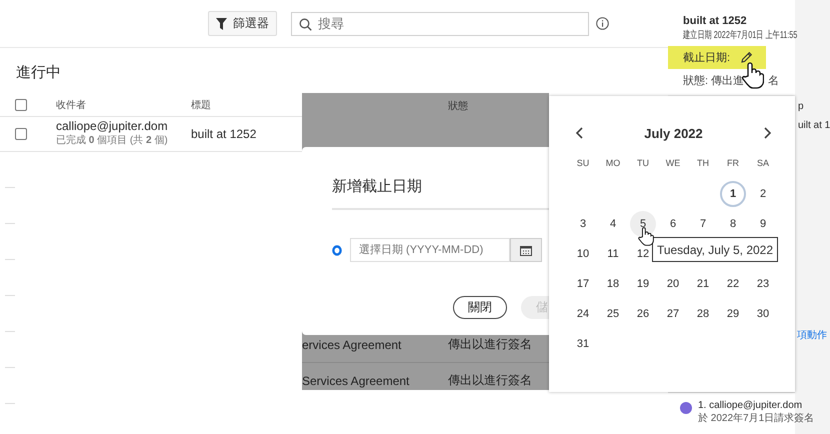 The image size is (830, 434). Describe the element at coordinates (801, 106) in the screenshot. I see `sidebar-text: p` at that location.